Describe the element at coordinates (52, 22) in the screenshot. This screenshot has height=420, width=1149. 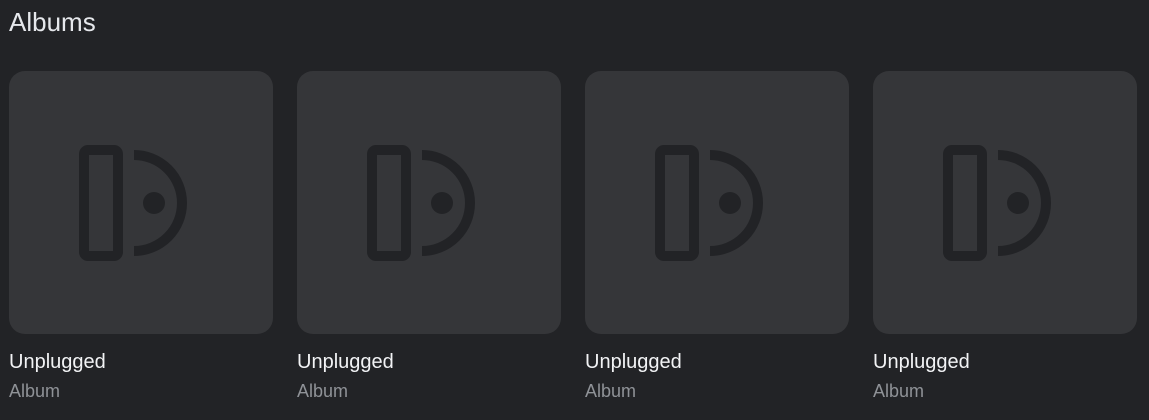
I see `section-title: Albums` at that location.